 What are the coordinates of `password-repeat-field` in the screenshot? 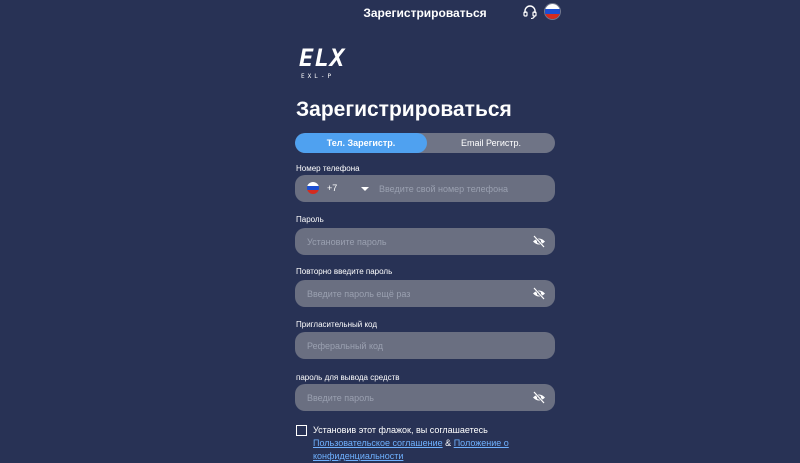 It's located at (425, 293).